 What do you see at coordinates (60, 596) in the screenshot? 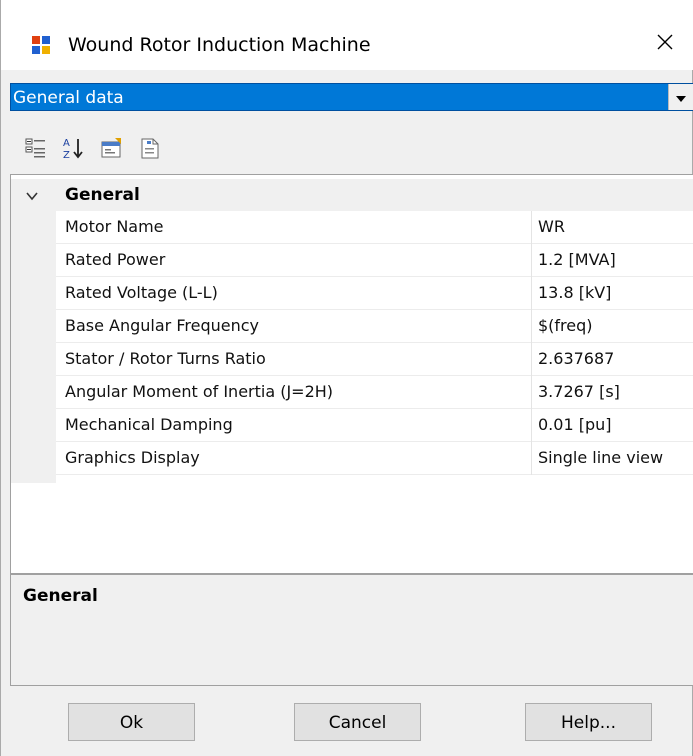
I see `description-title: General` at bounding box center [60, 596].